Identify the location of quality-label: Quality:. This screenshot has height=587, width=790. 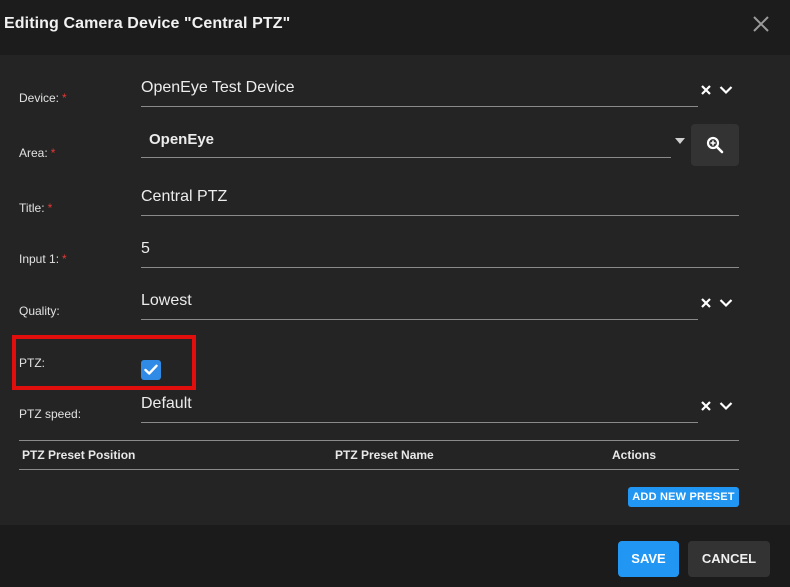
(39, 311).